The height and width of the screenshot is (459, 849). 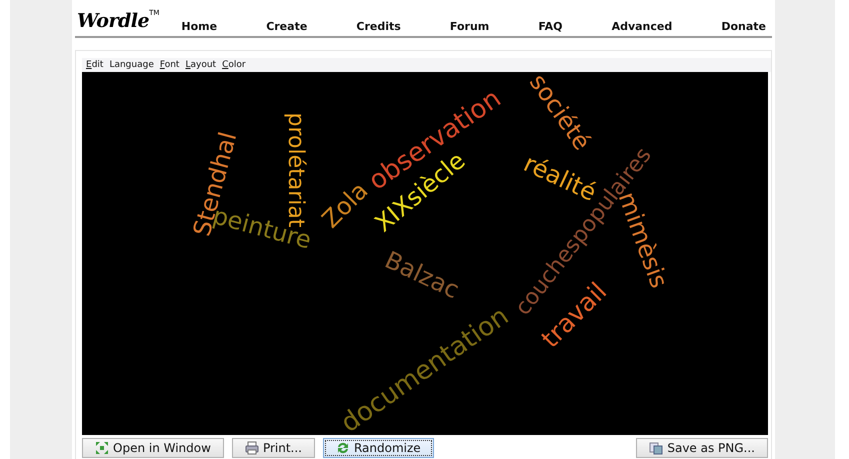 I want to click on nav-link: Home, so click(x=199, y=28).